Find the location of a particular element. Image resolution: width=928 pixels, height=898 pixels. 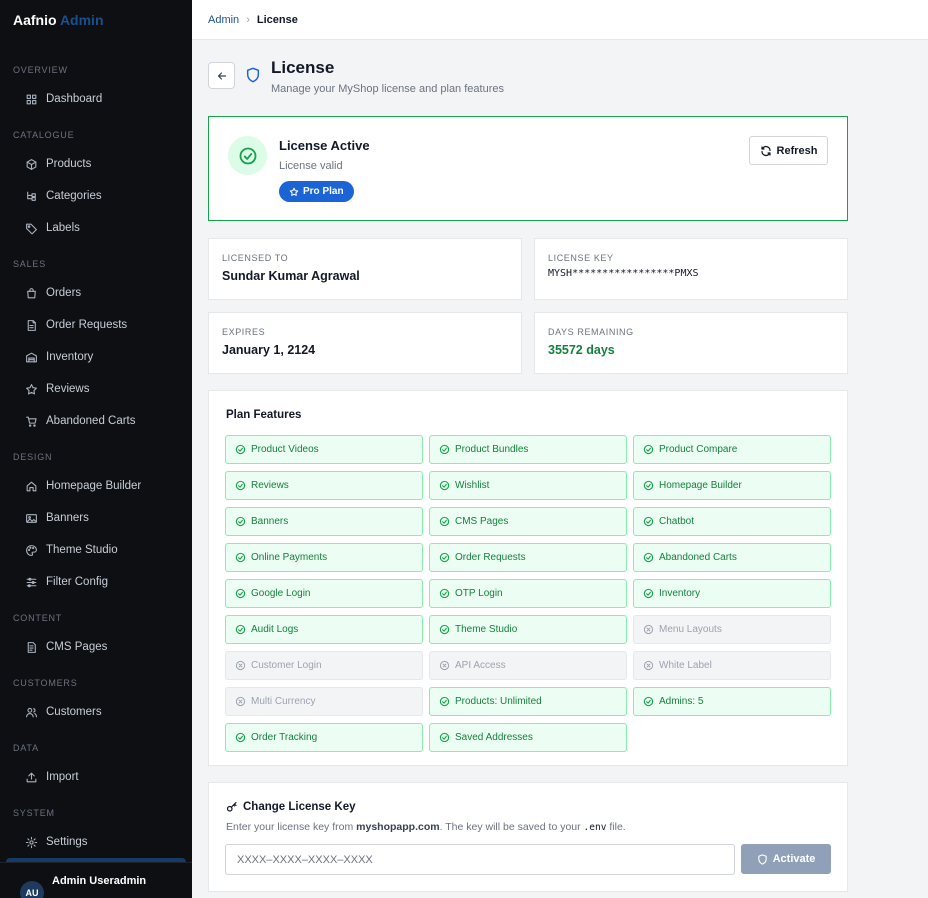

sidebar-item-label: Settings is located at coordinates (67, 842).